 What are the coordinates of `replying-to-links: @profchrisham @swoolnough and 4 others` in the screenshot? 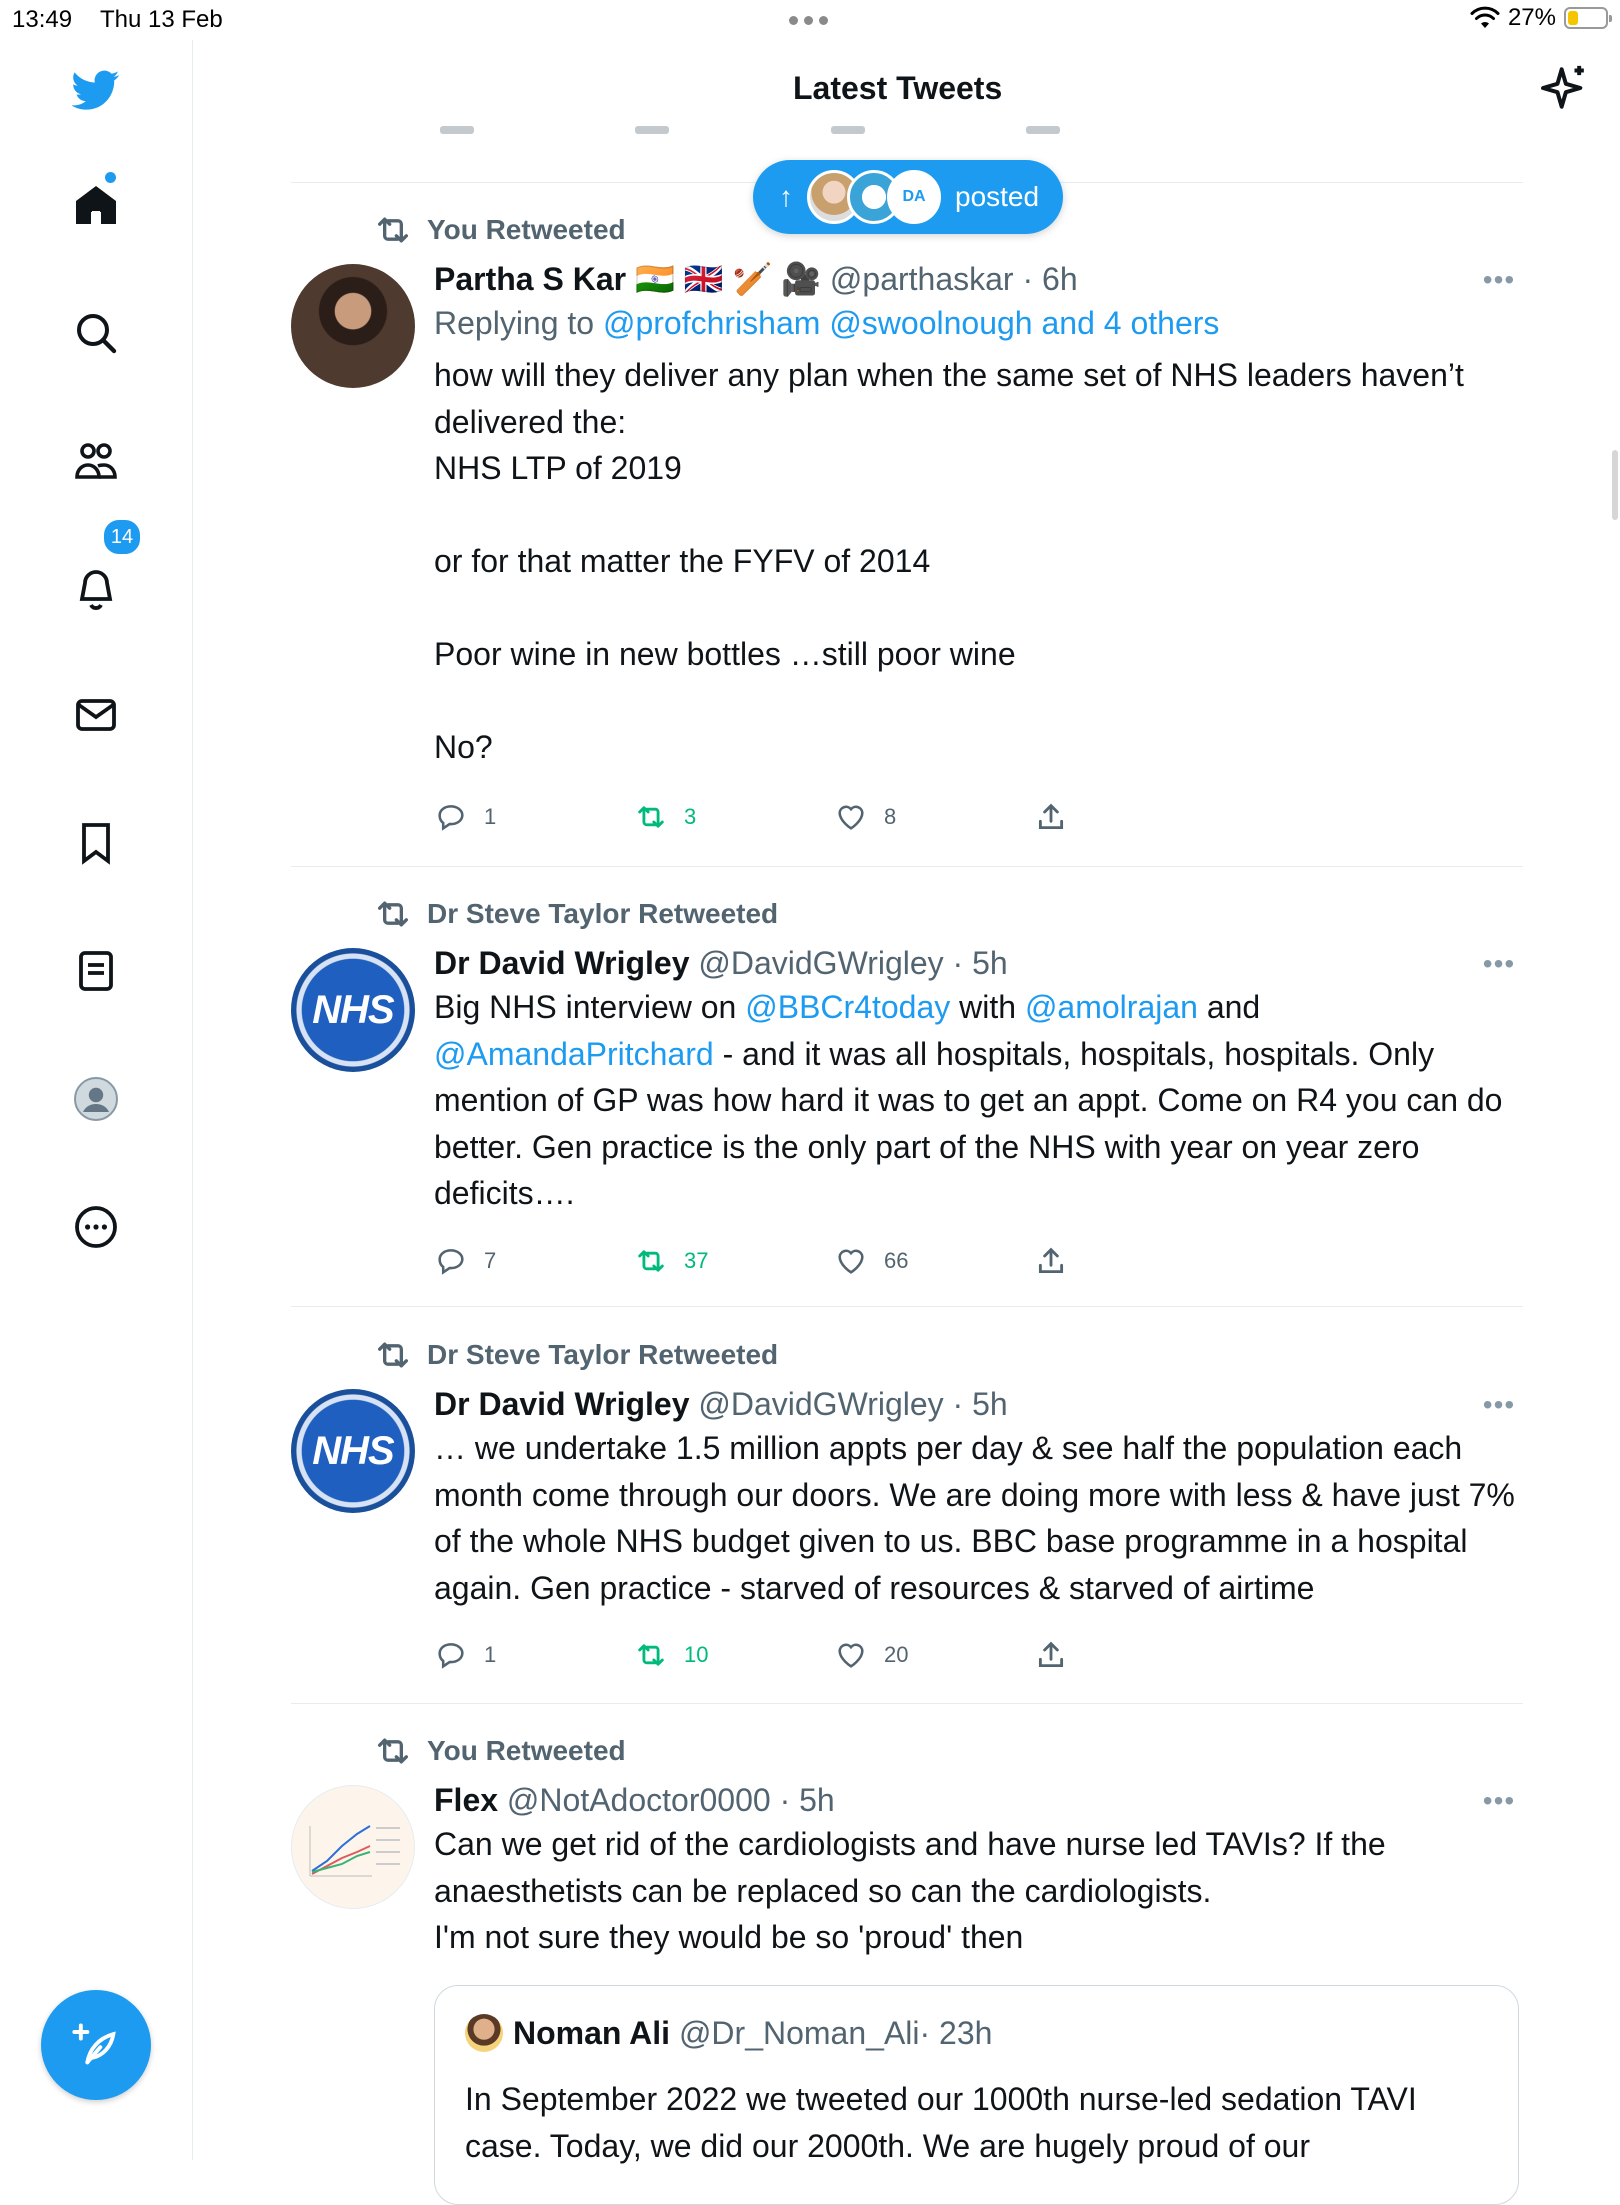 It's located at (911, 323).